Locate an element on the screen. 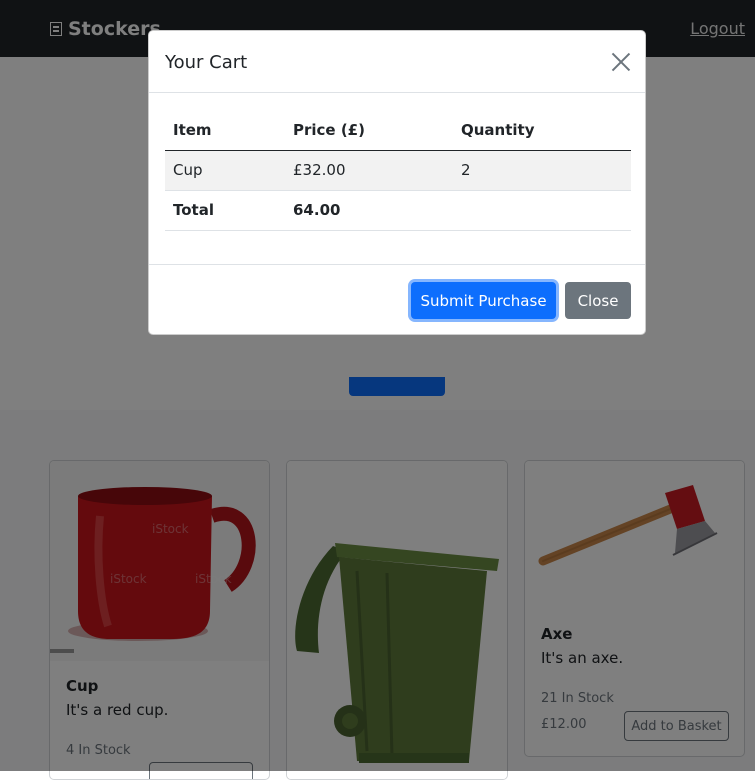 The width and height of the screenshot is (755, 780). cart-item-name: Cup is located at coordinates (225, 170).